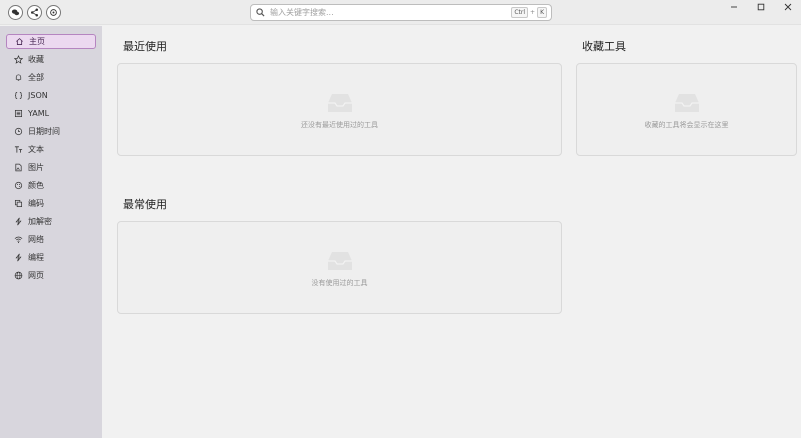 The height and width of the screenshot is (438, 801). Describe the element at coordinates (36, 239) in the screenshot. I see `sidebar-item-label: 网络` at that location.